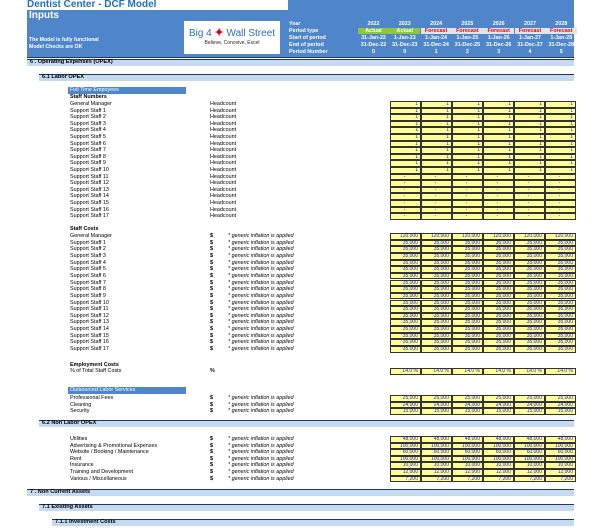  Describe the element at coordinates (306, 507) in the screenshot. I see `section-bar-s71: 7.1 Existing Assets` at that location.